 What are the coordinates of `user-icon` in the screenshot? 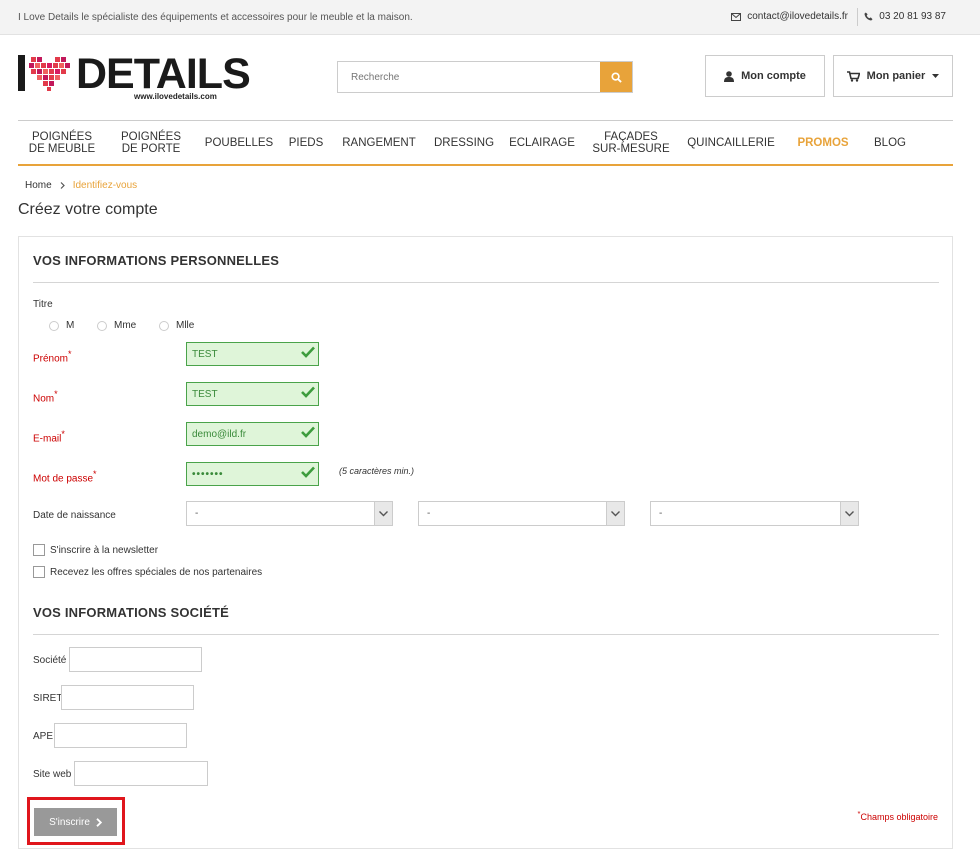 It's located at (729, 76).